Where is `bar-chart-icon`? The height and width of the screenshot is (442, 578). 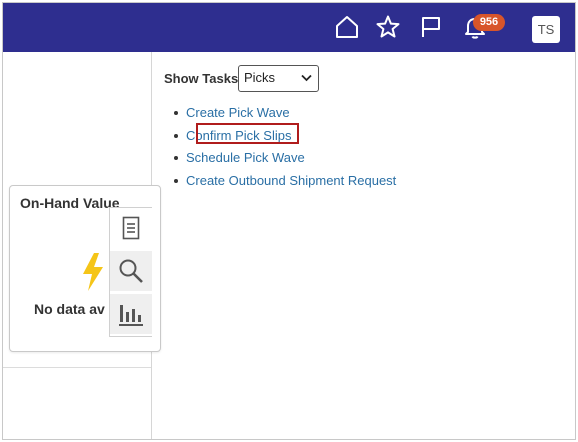 bar-chart-icon is located at coordinates (131, 314).